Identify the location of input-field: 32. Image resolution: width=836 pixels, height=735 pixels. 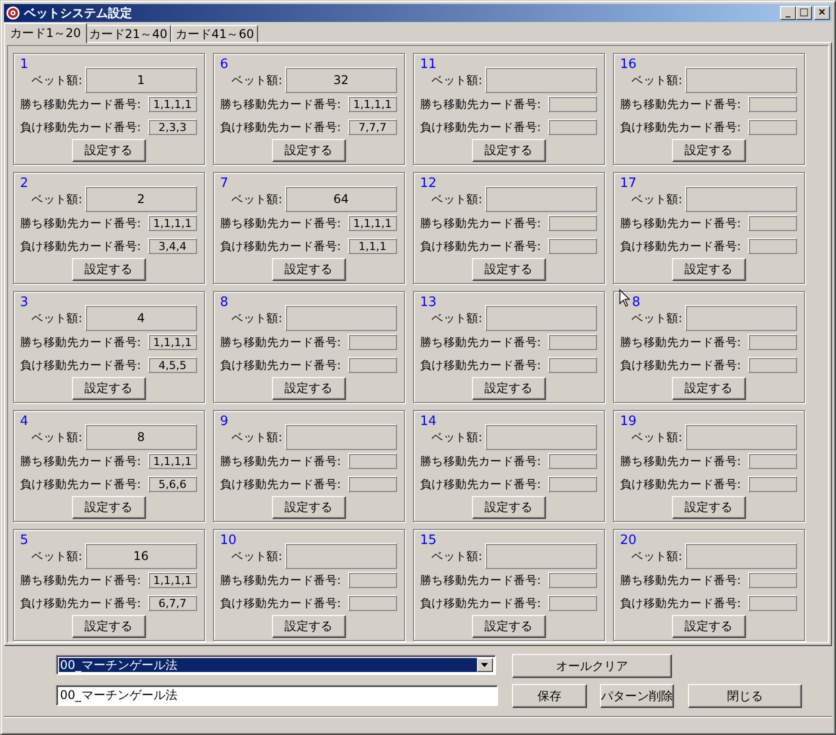
(341, 80).